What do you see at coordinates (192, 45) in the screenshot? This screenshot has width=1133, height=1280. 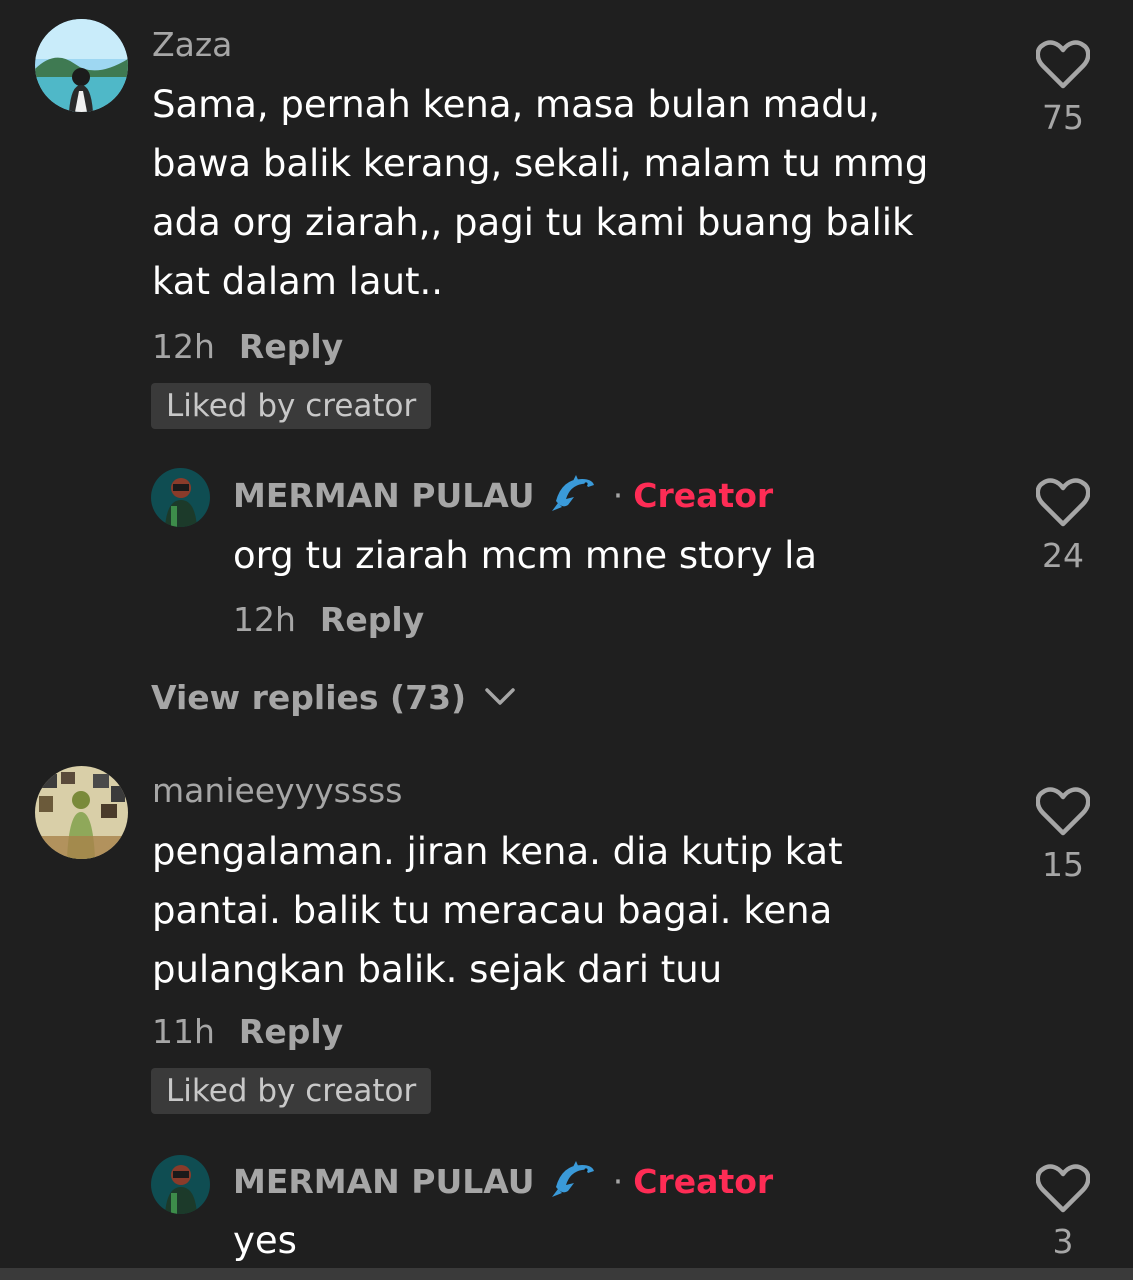 I see `commenter-username: Zaza` at bounding box center [192, 45].